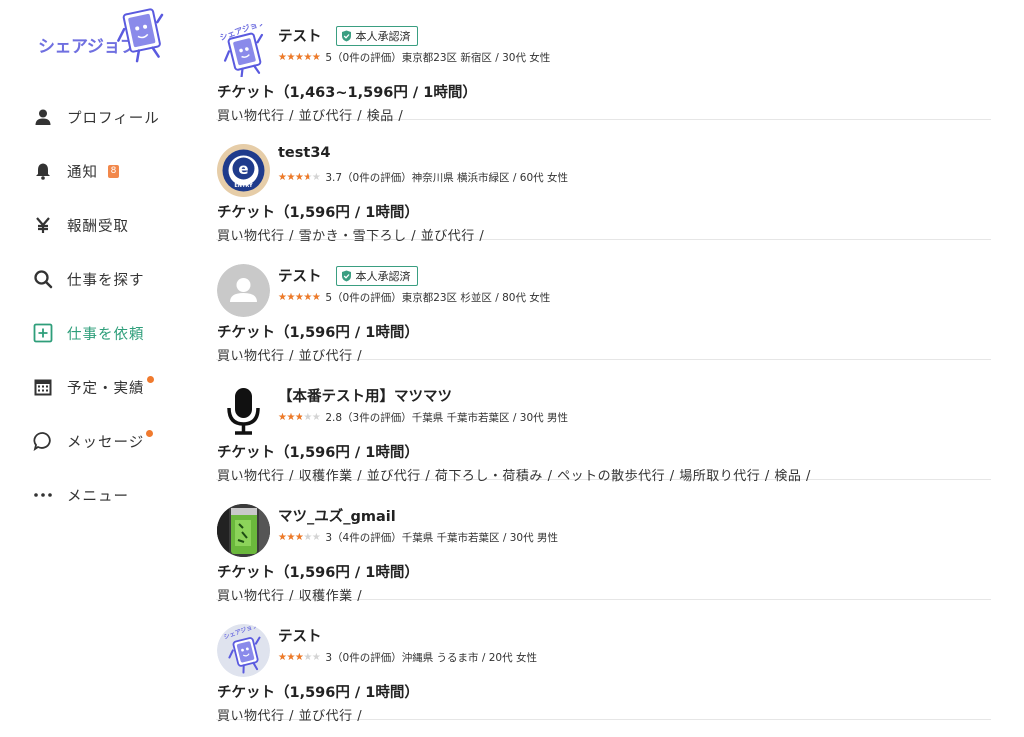 The width and height of the screenshot is (1024, 737). Describe the element at coordinates (365, 397) in the screenshot. I see `worker-name: 【本番テスト用】マツマツ` at that location.